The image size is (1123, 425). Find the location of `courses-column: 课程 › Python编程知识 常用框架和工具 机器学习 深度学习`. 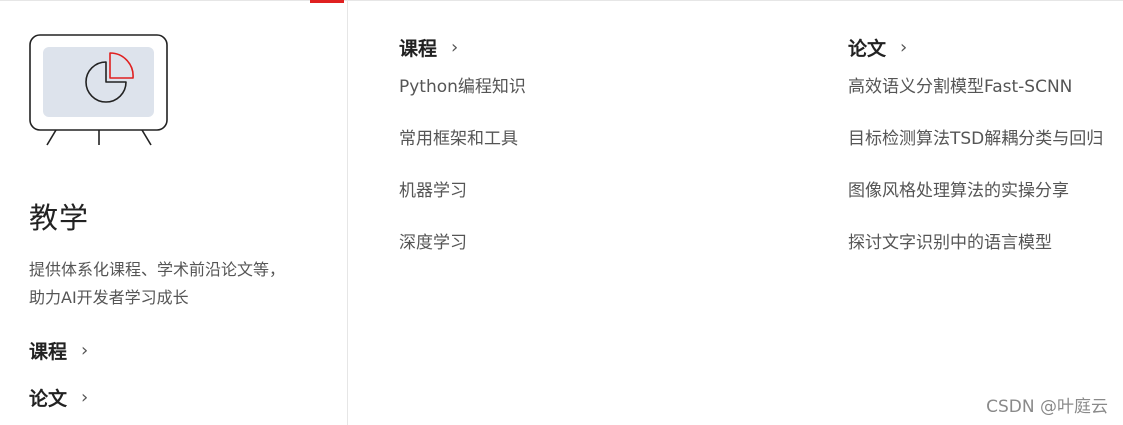

courses-column: 课程 › Python编程知识 常用框架和工具 机器学习 深度学习 is located at coordinates (462, 157).